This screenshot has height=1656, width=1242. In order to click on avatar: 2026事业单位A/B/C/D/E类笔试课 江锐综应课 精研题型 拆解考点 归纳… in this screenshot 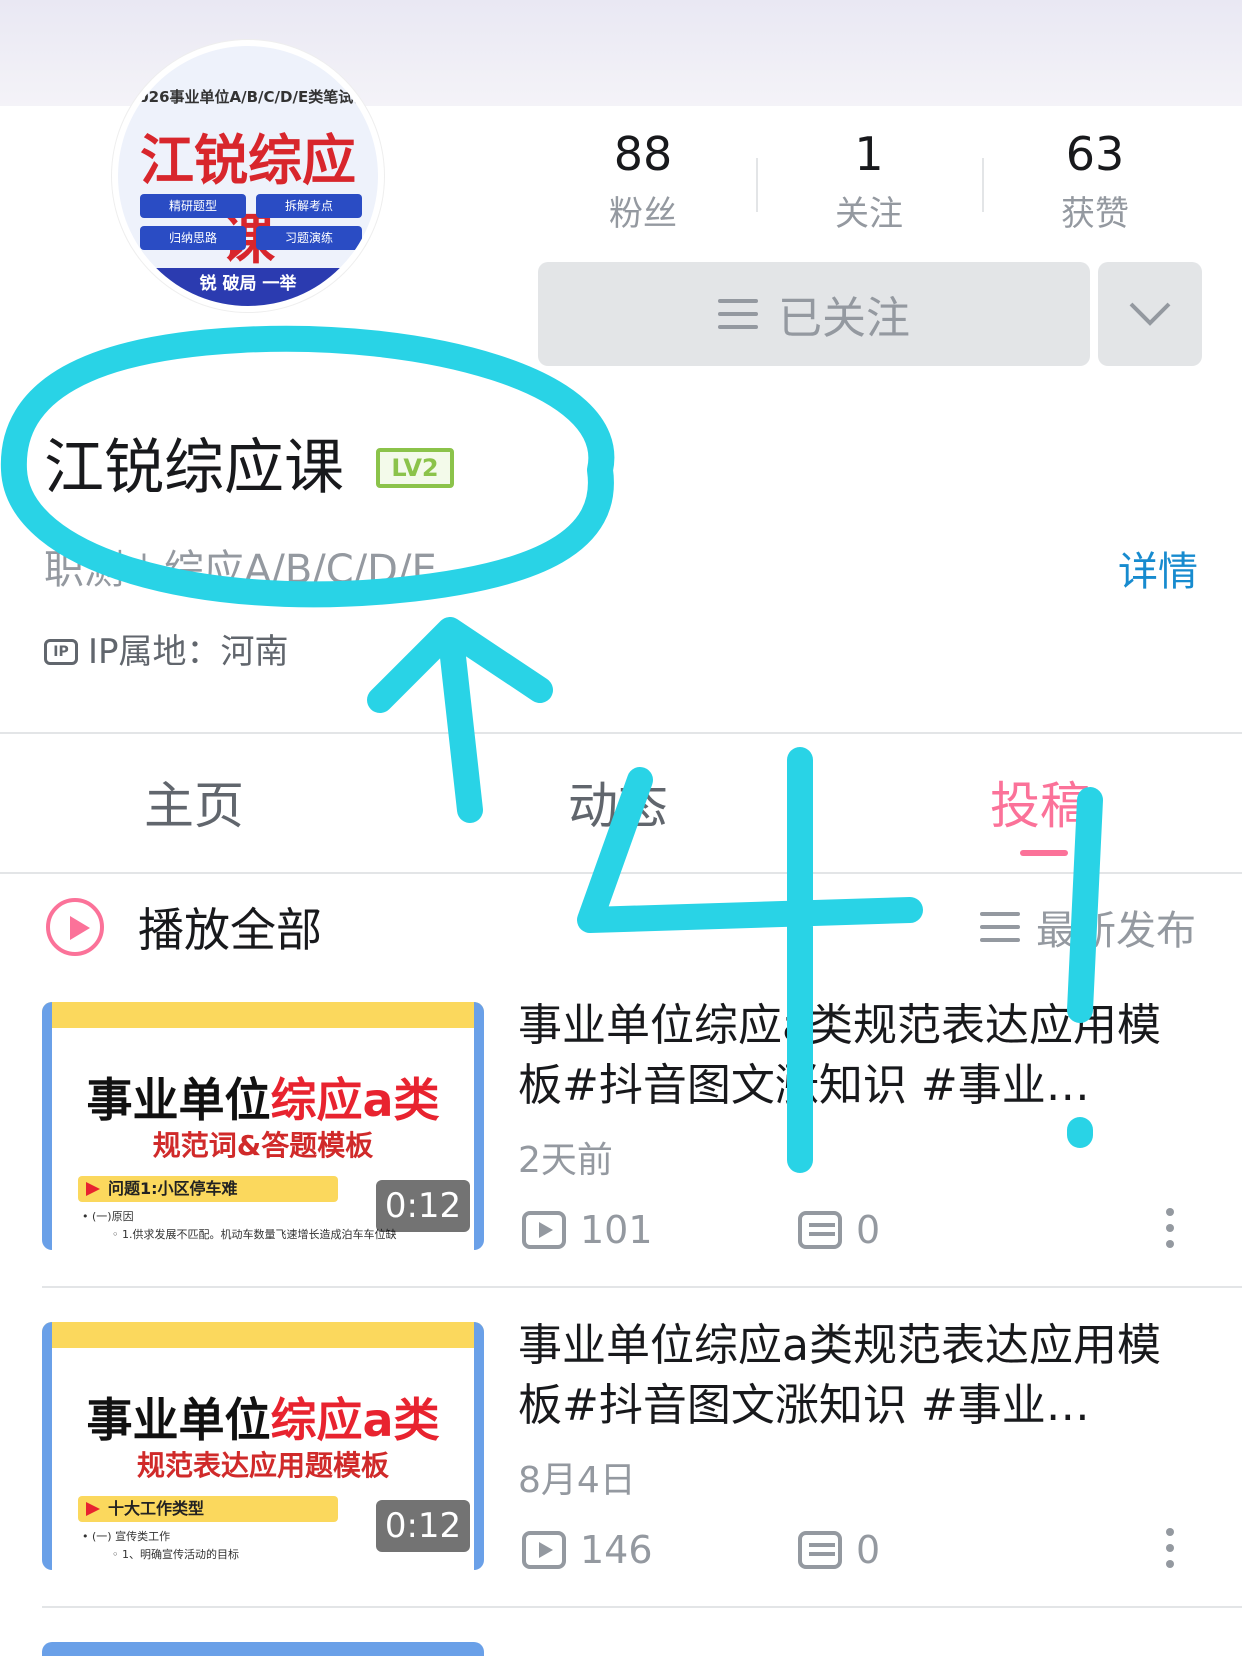, I will do `click(248, 176)`.